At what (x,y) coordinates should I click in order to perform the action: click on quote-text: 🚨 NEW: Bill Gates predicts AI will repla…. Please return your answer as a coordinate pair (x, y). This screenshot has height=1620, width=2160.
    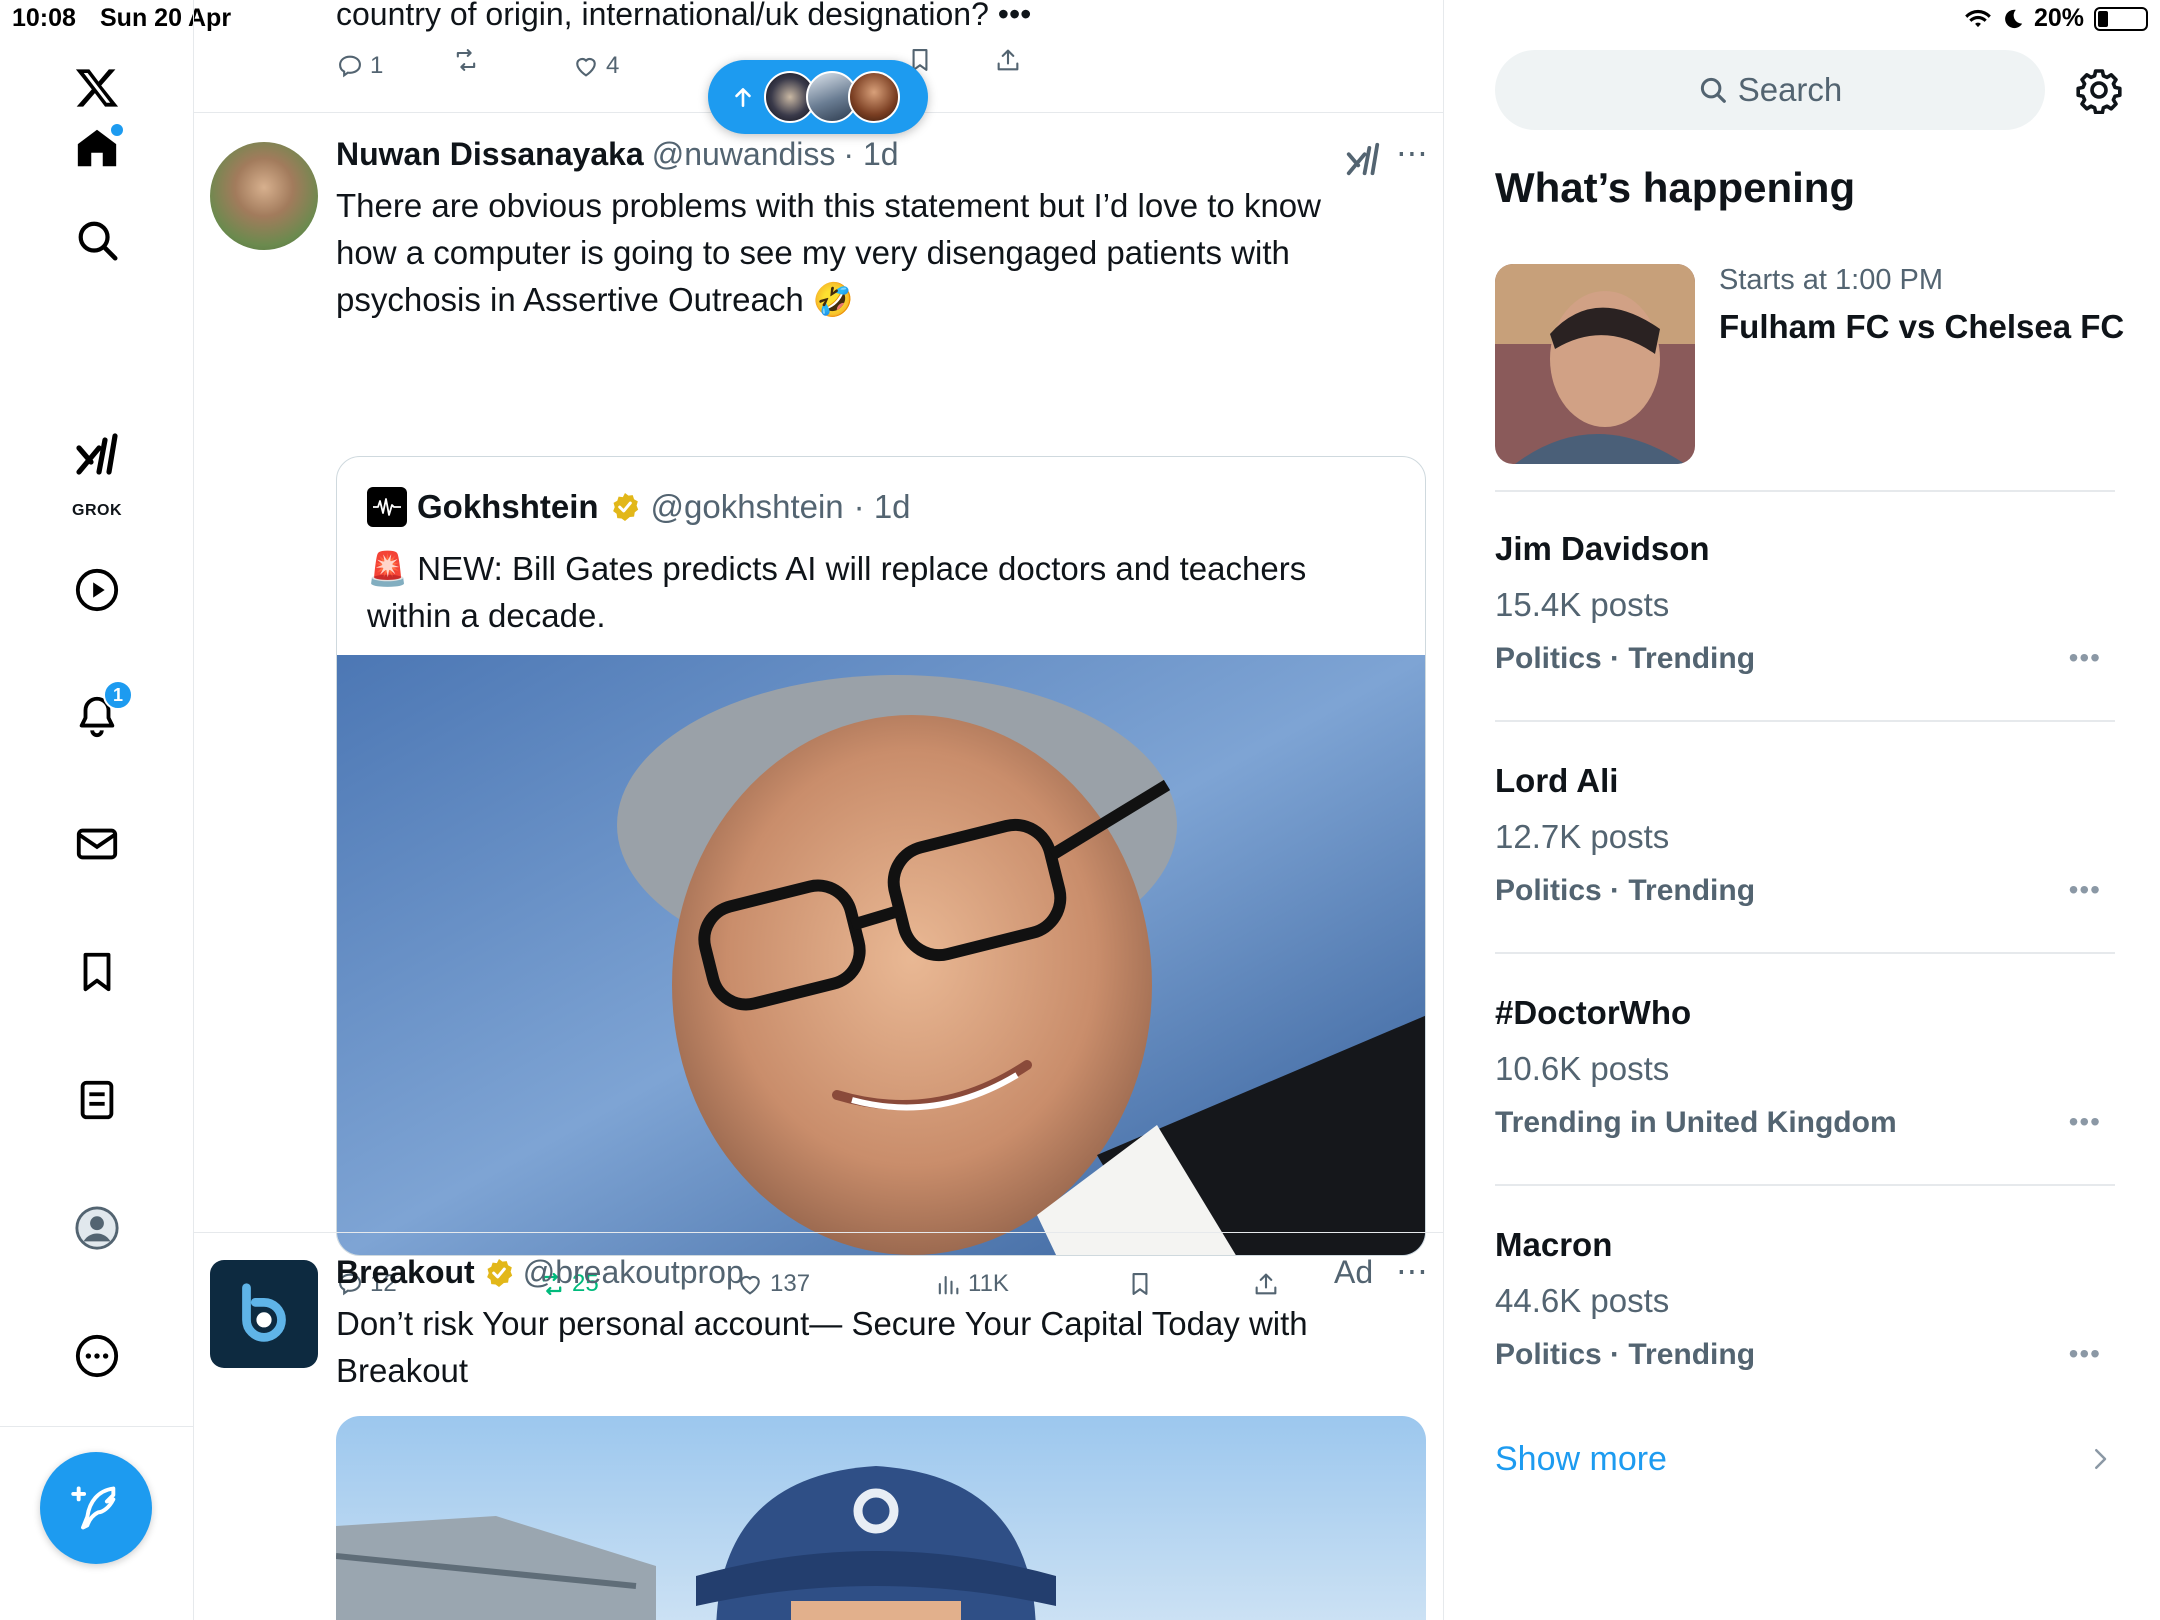
    Looking at the image, I should click on (837, 592).